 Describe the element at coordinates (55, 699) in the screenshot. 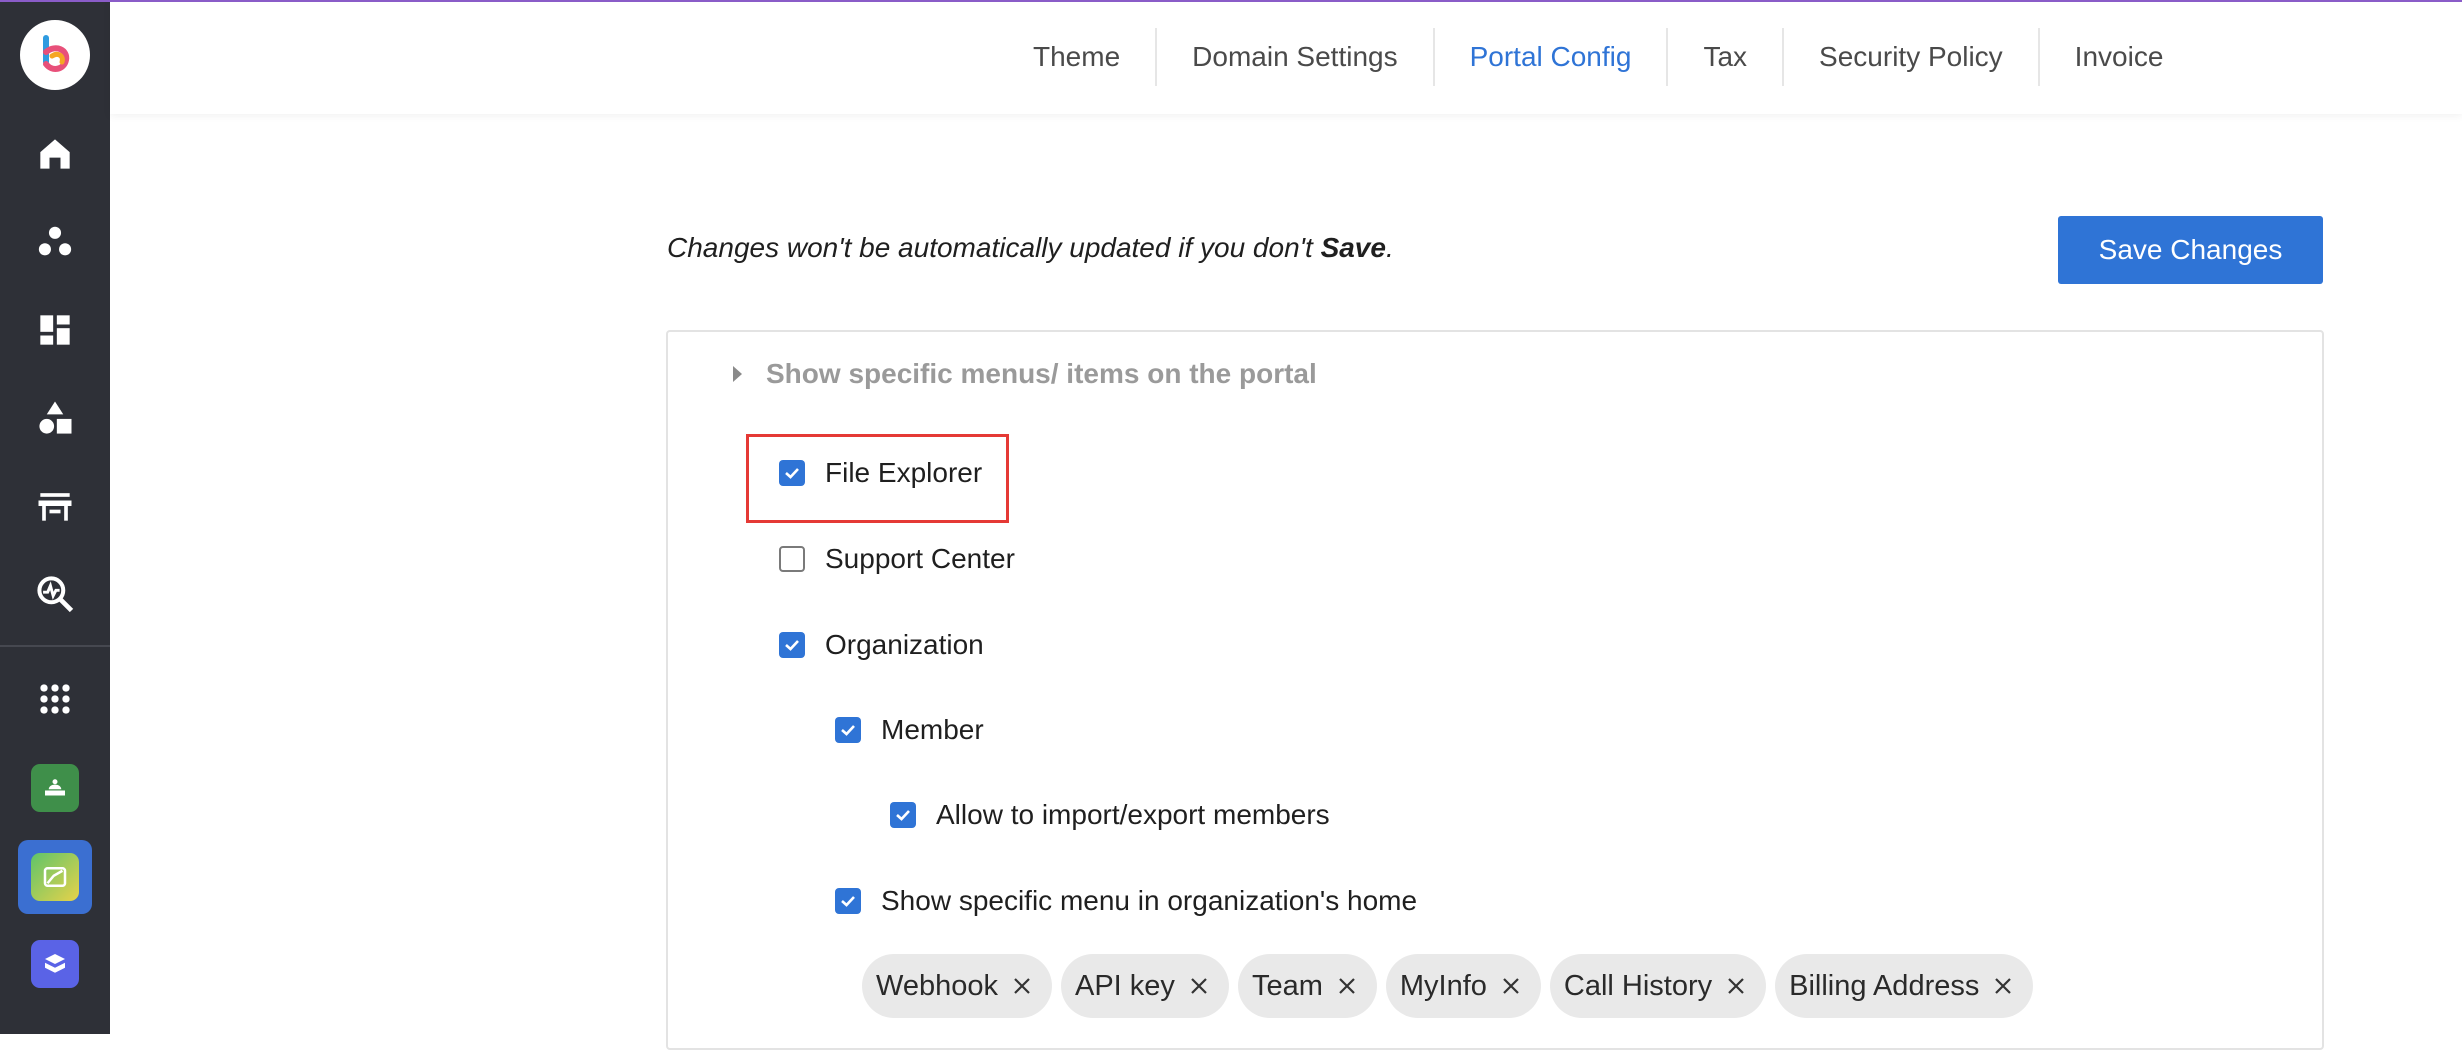

I see `apps-grid-icon` at that location.